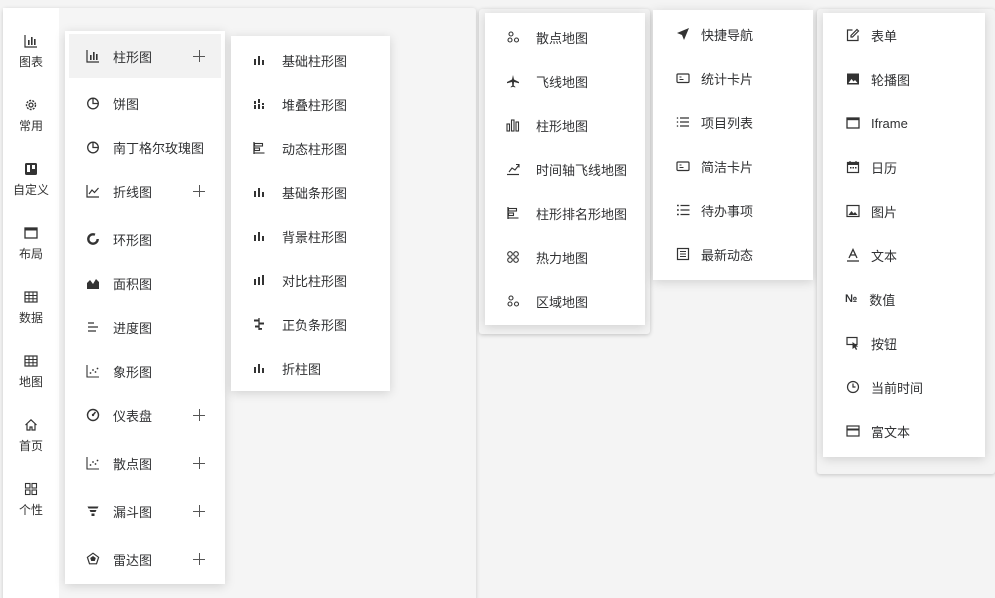 This screenshot has height=598, width=995. Describe the element at coordinates (683, 210) in the screenshot. I see `todo-icon` at that location.